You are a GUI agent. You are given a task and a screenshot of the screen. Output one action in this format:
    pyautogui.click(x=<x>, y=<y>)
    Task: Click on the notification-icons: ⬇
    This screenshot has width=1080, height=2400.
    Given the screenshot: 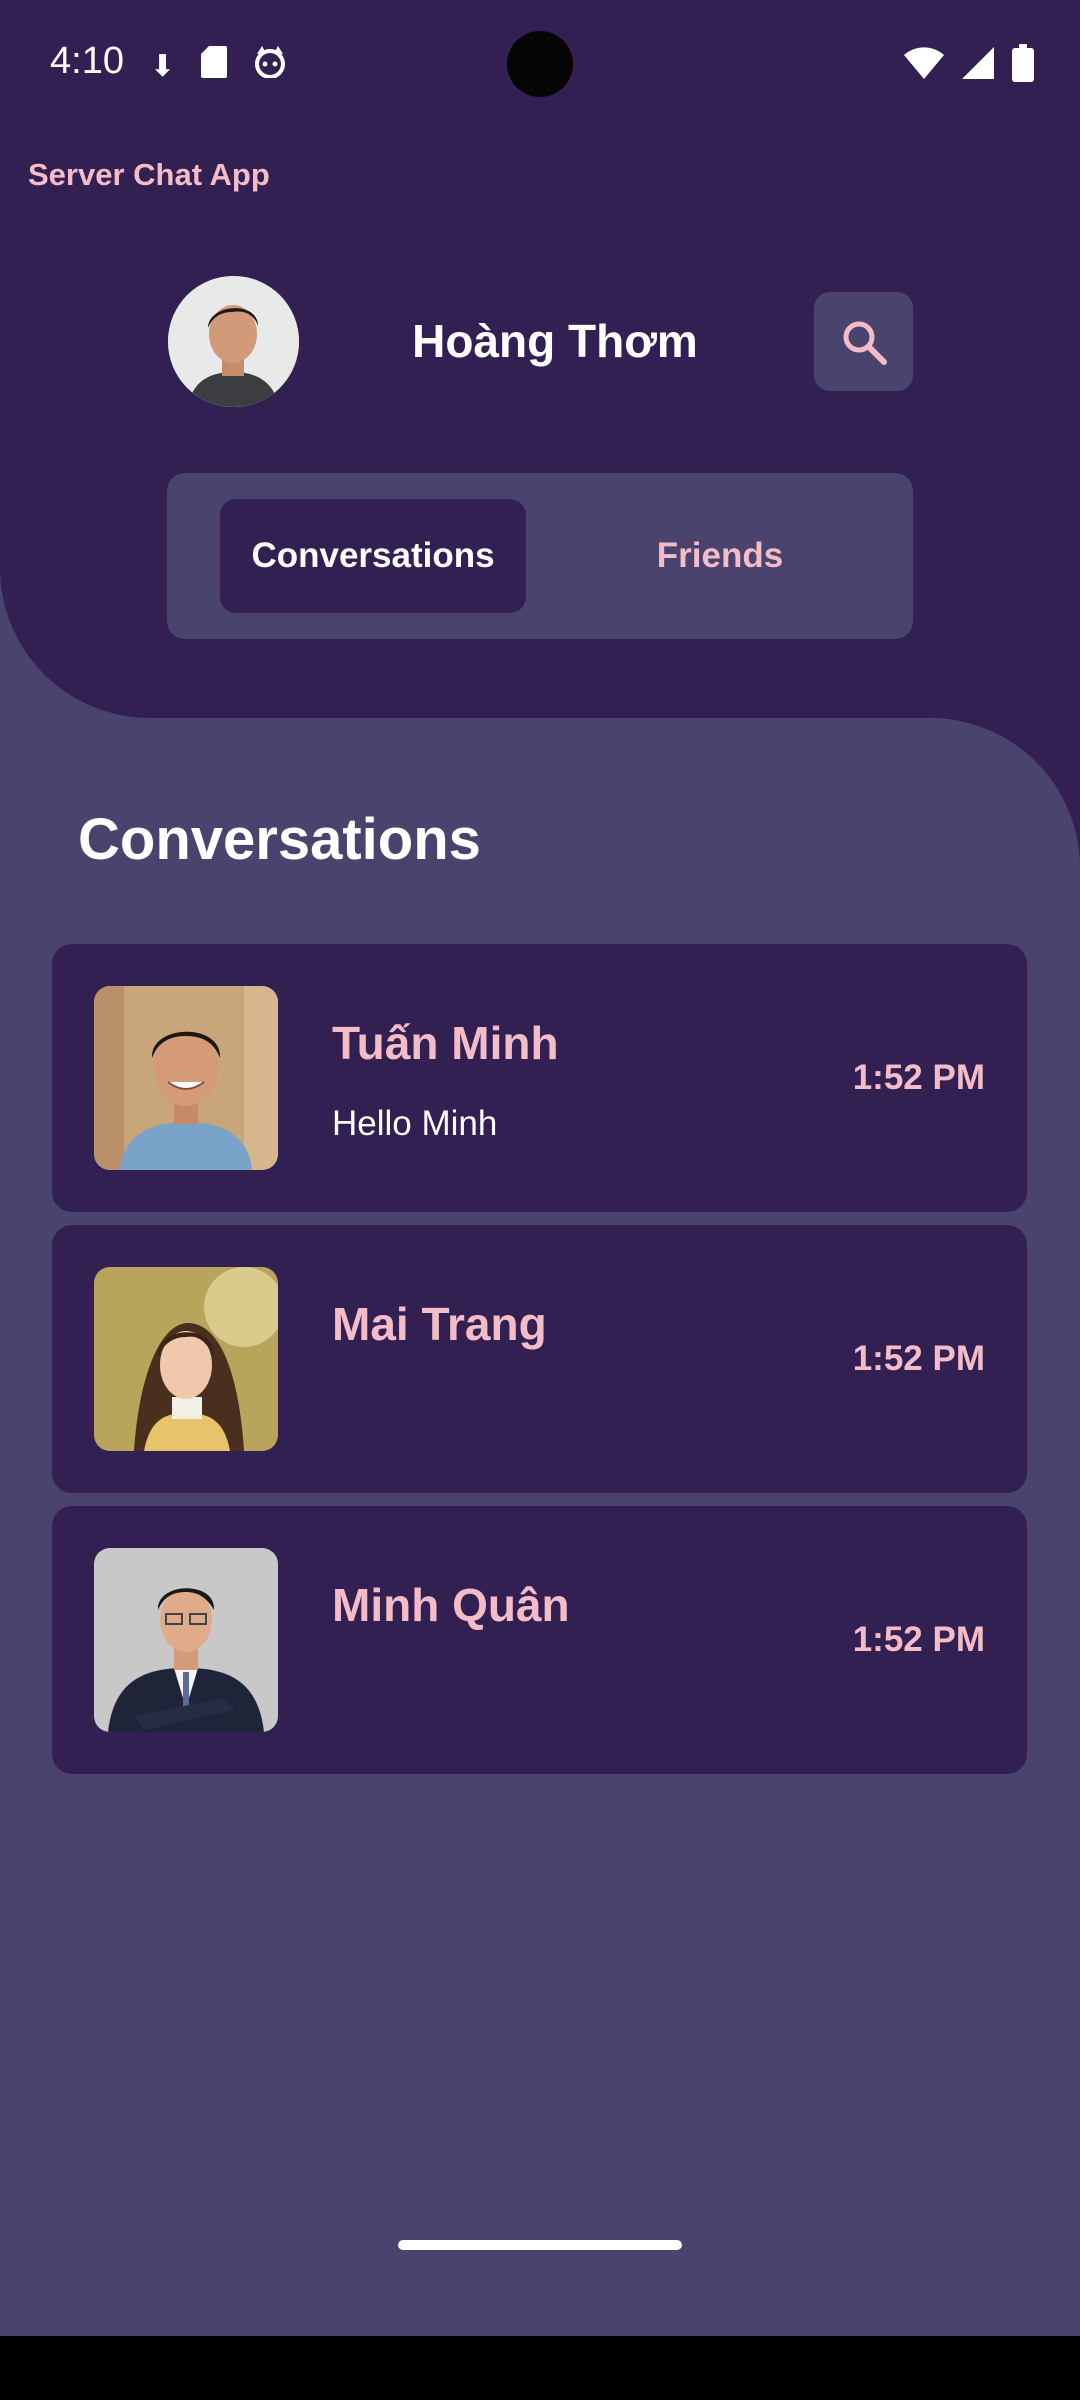 What is the action you would take?
    pyautogui.click(x=218, y=66)
    